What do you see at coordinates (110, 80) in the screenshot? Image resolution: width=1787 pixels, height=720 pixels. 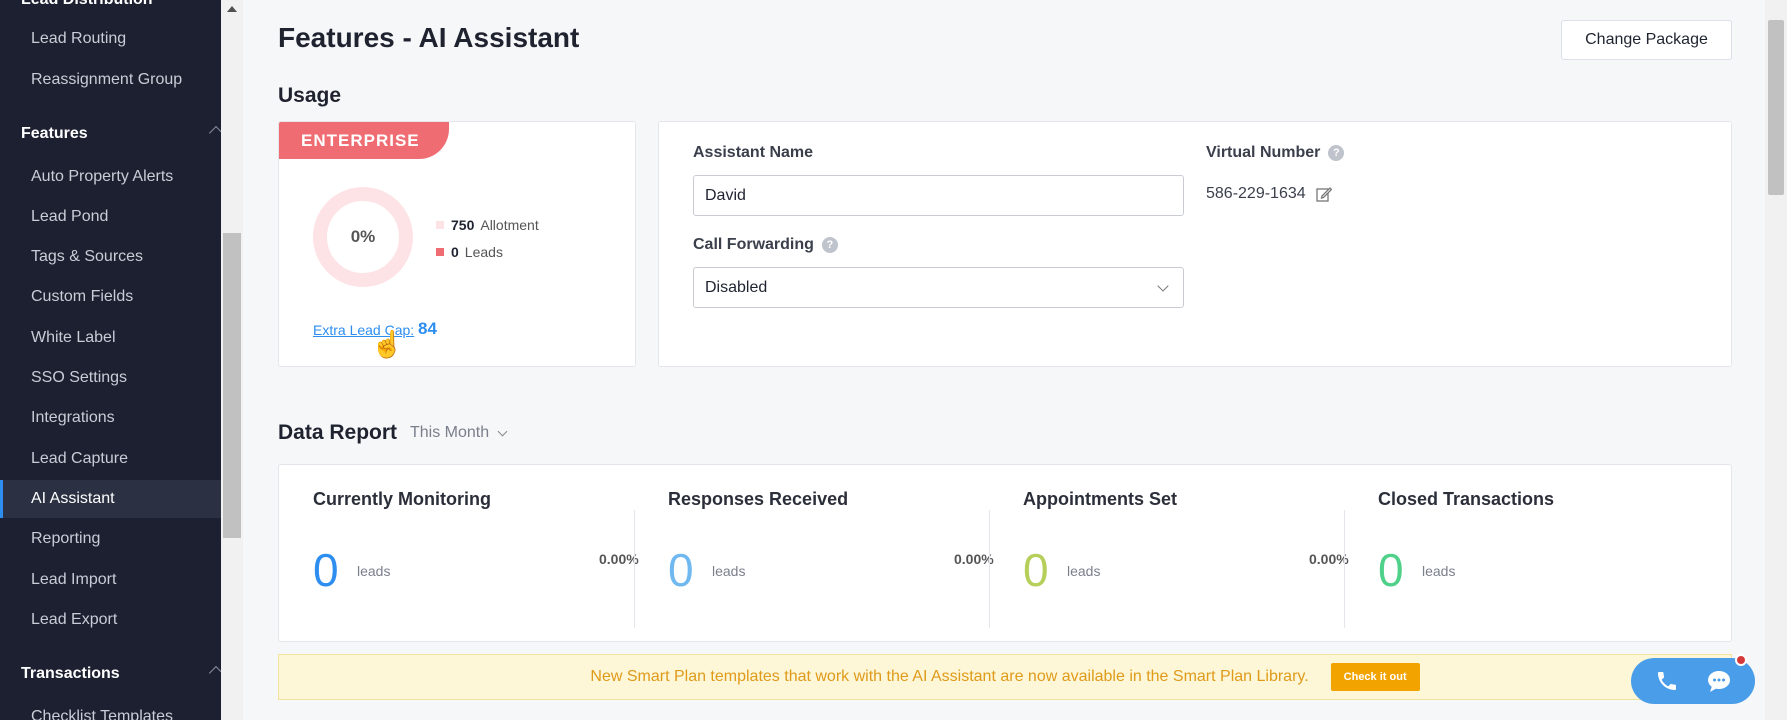 I see `sidebar-item-reassignment-group: Reassignment Group` at bounding box center [110, 80].